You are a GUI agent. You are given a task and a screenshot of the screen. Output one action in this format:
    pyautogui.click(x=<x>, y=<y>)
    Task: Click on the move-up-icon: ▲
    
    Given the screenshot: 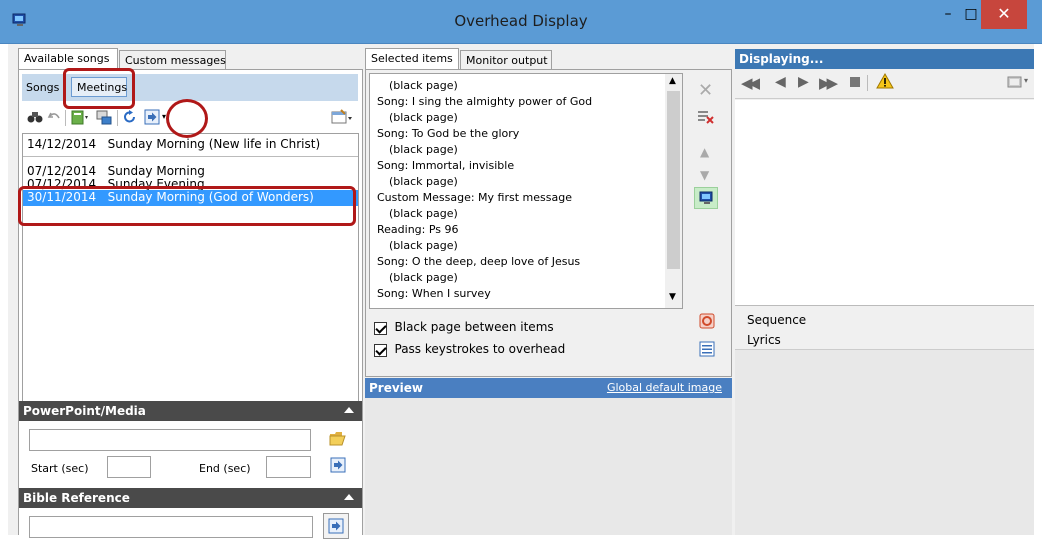 What is the action you would take?
    pyautogui.click(x=704, y=152)
    